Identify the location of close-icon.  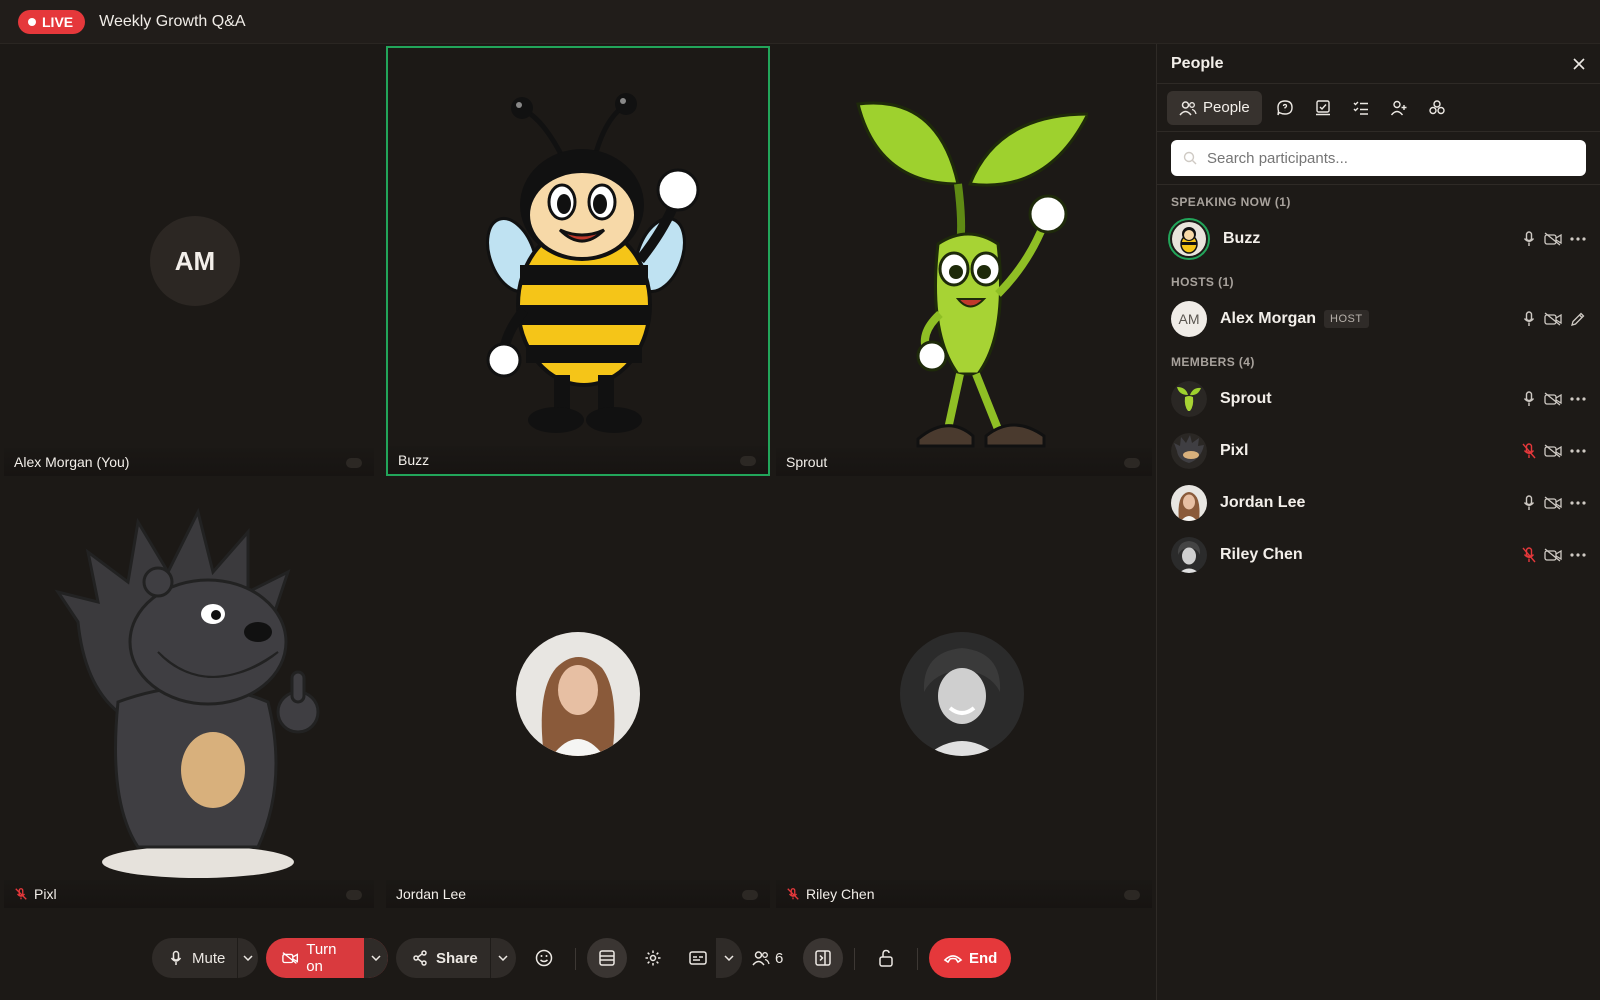
(1579, 63).